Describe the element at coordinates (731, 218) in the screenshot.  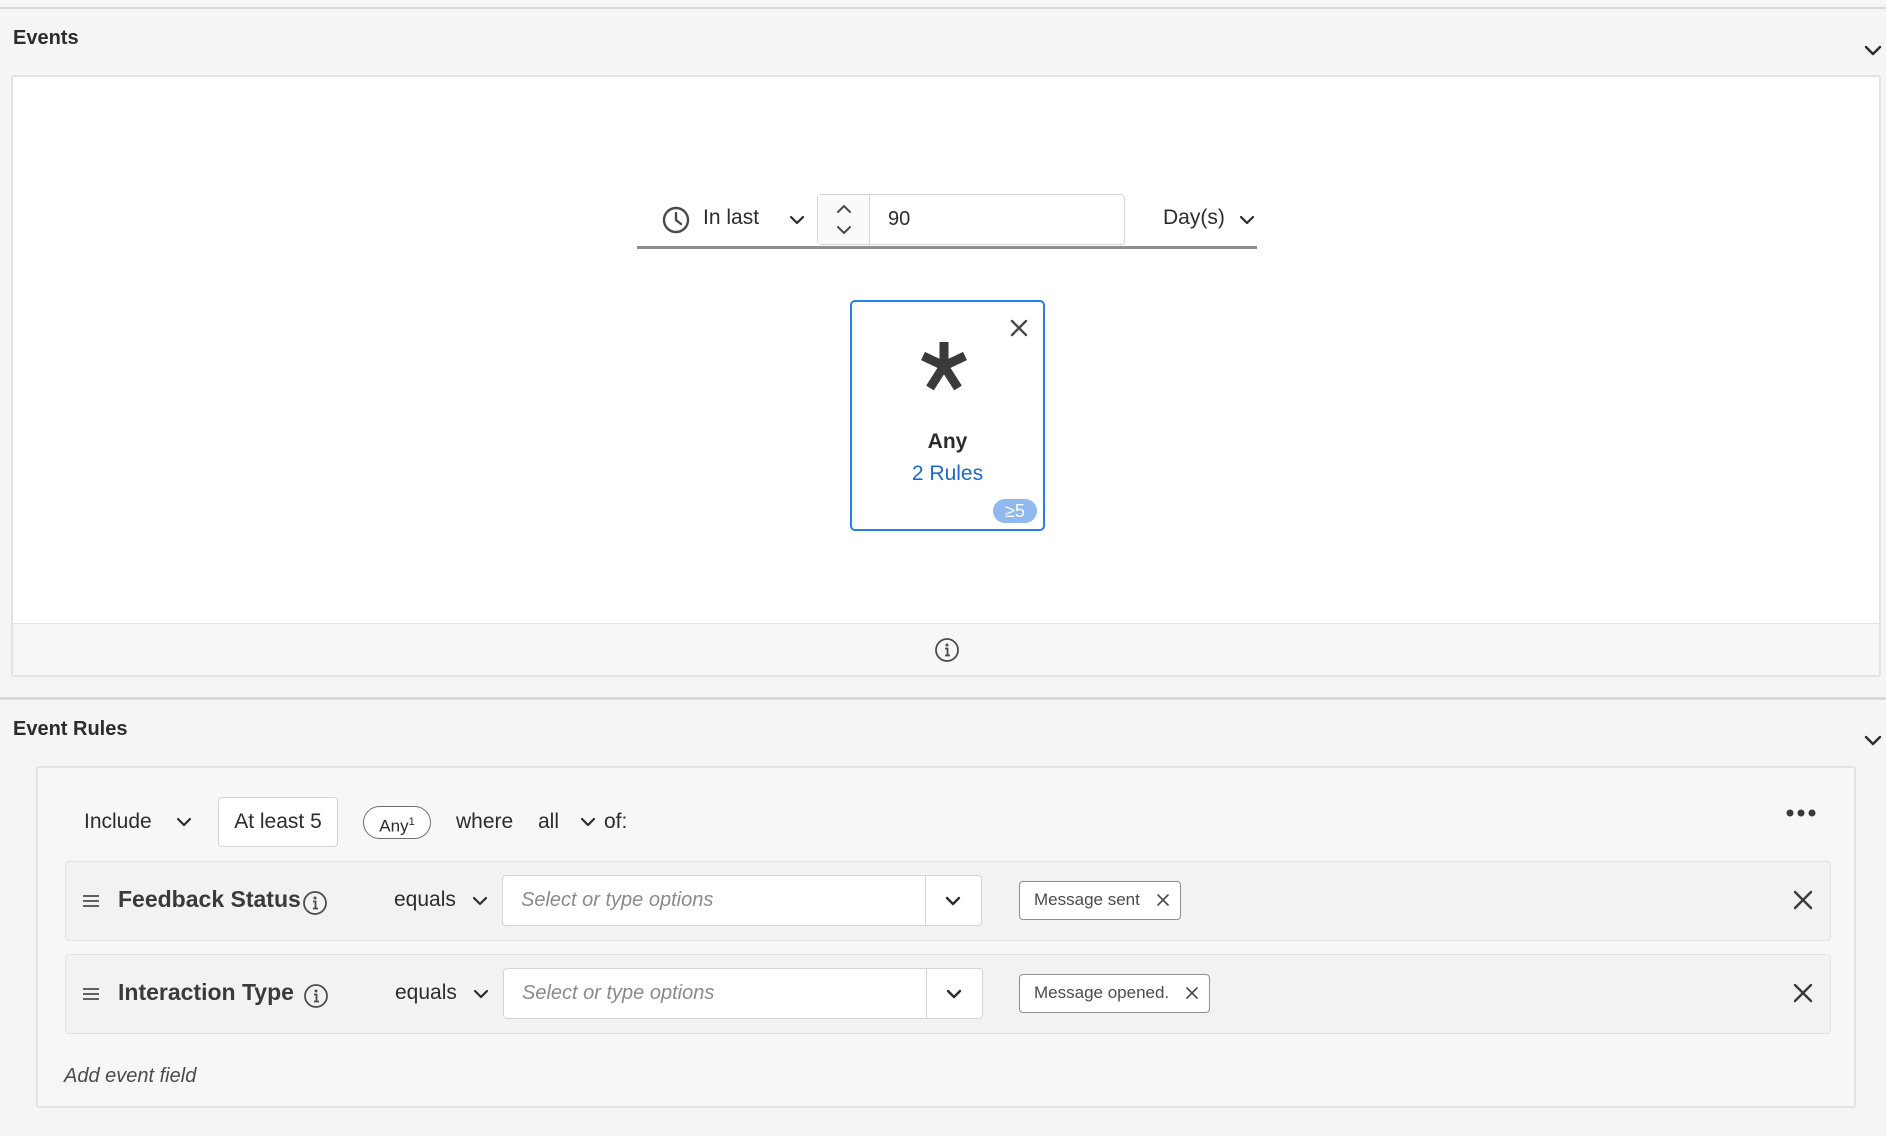
I see `time-mode-dropdown: In last` at that location.